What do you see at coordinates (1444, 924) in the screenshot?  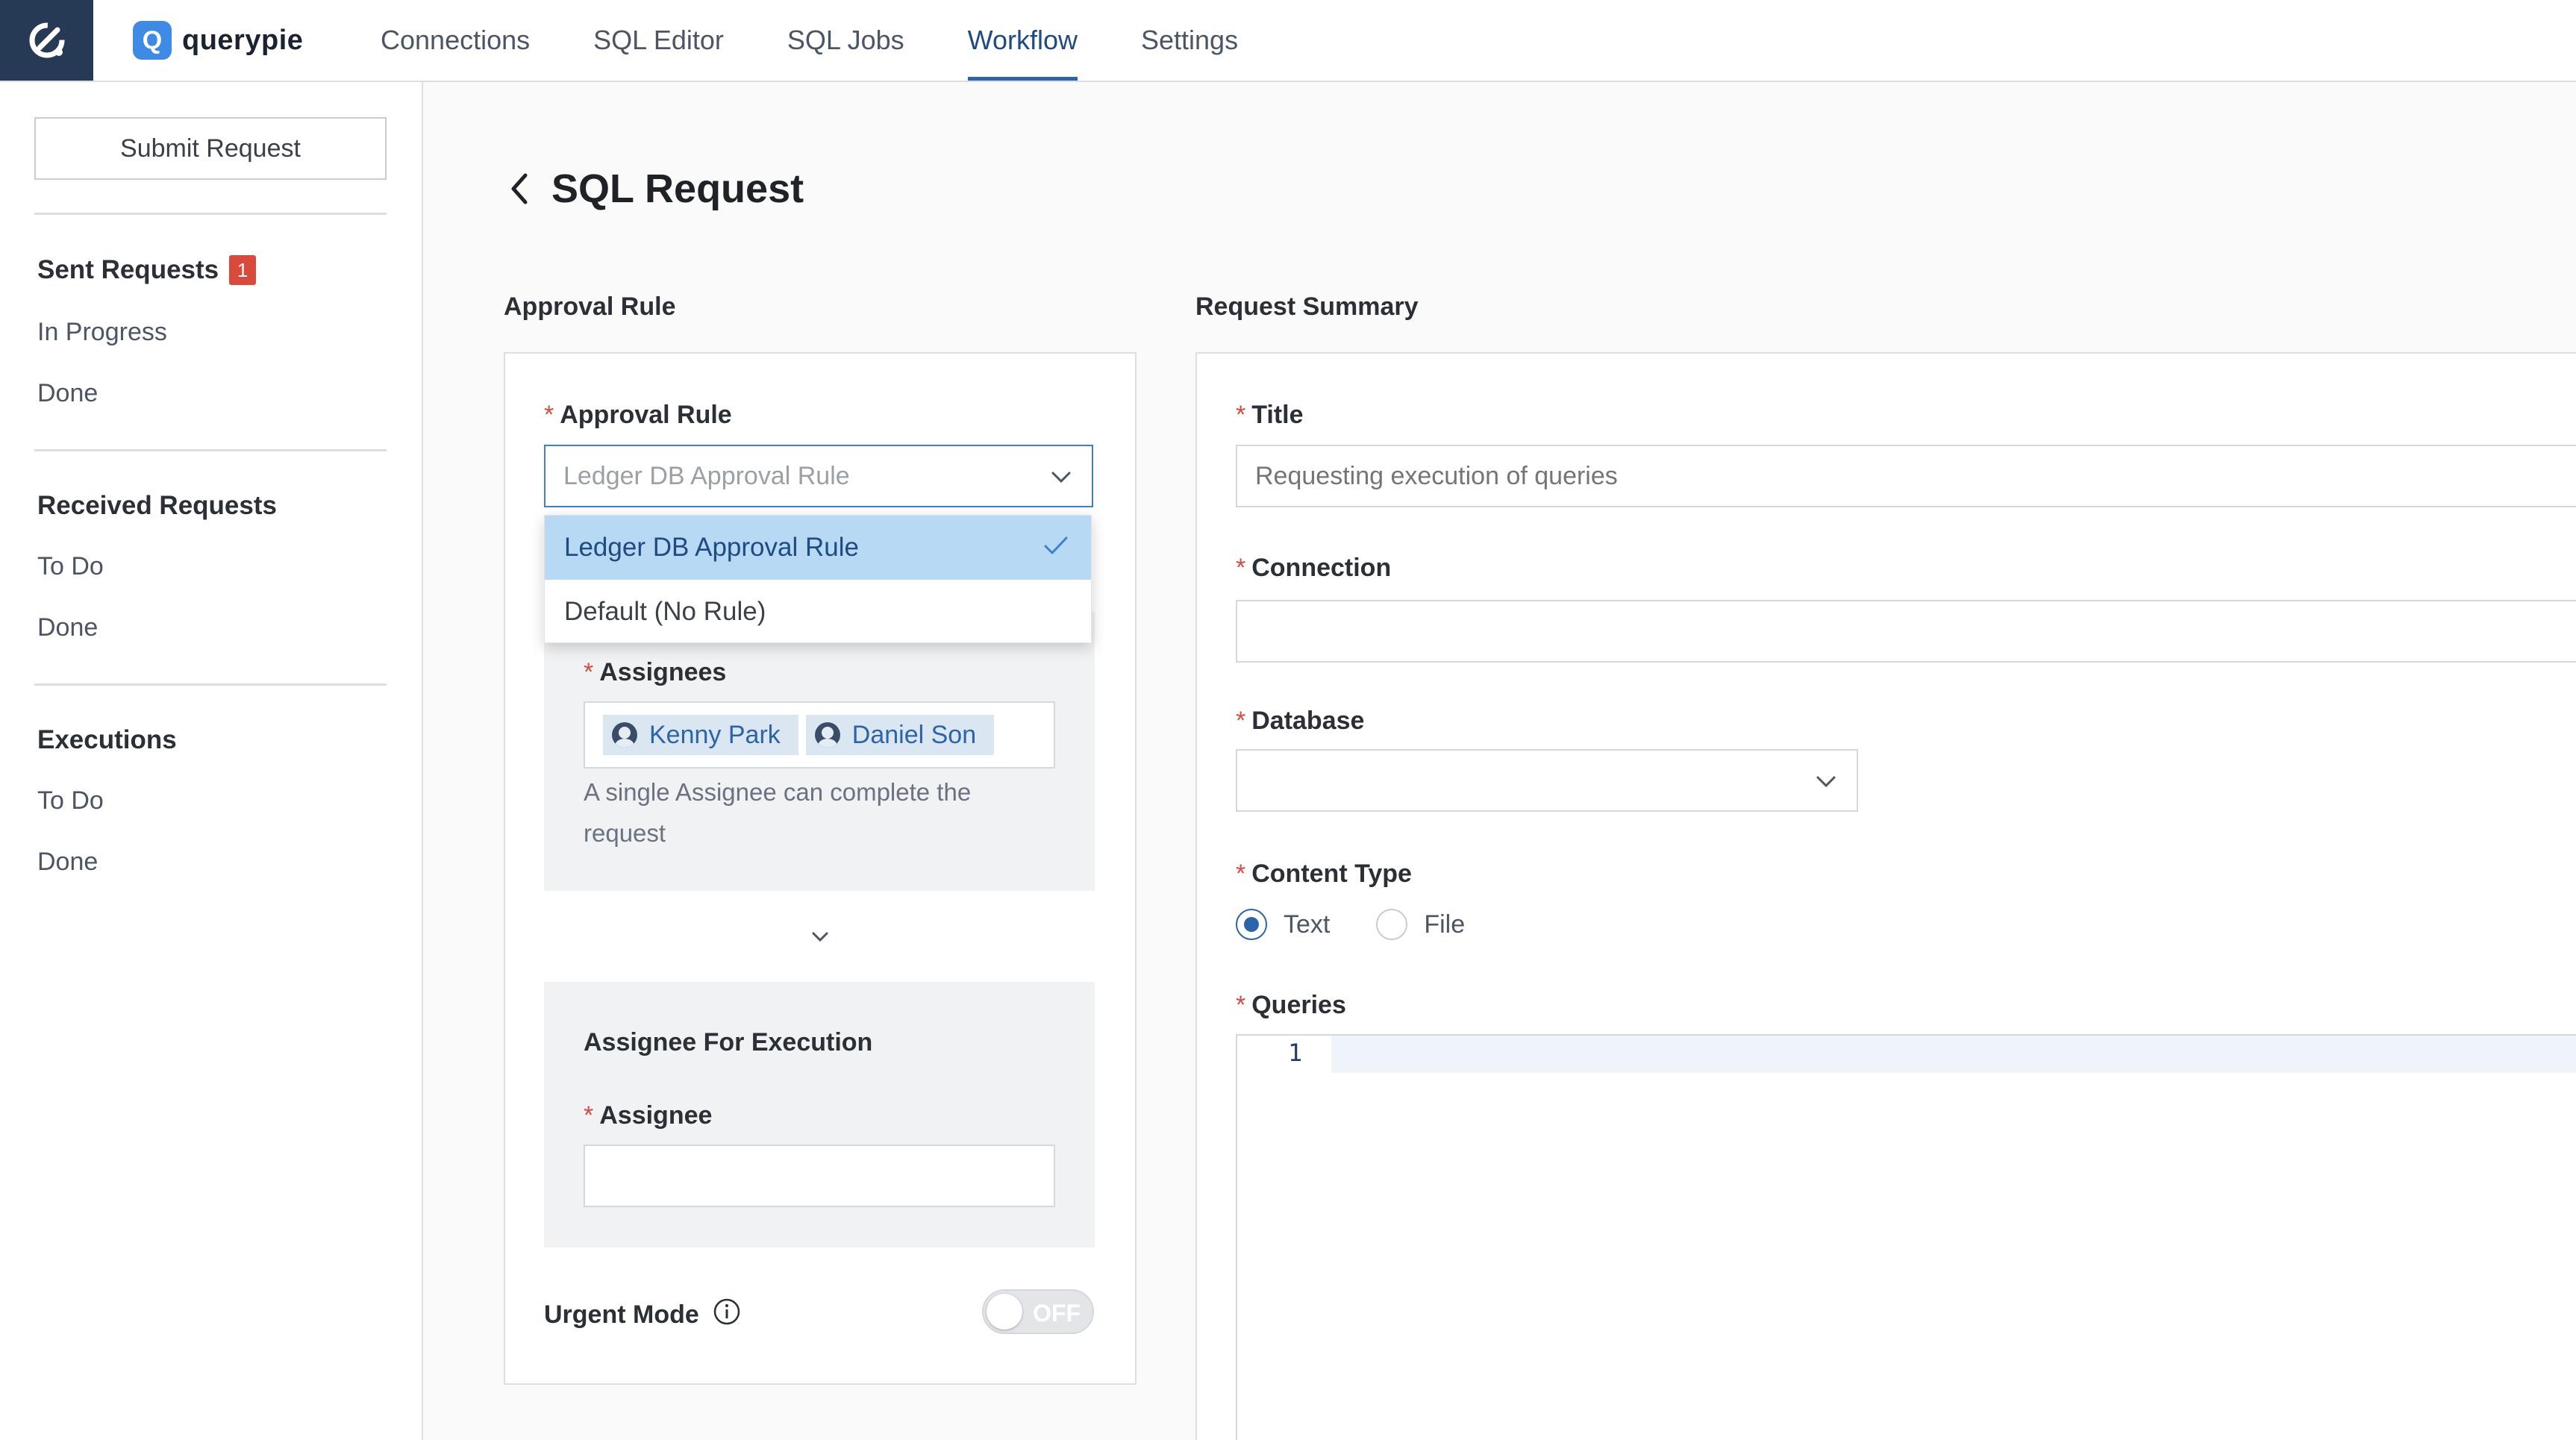 I see `content-type-file-label: File` at bounding box center [1444, 924].